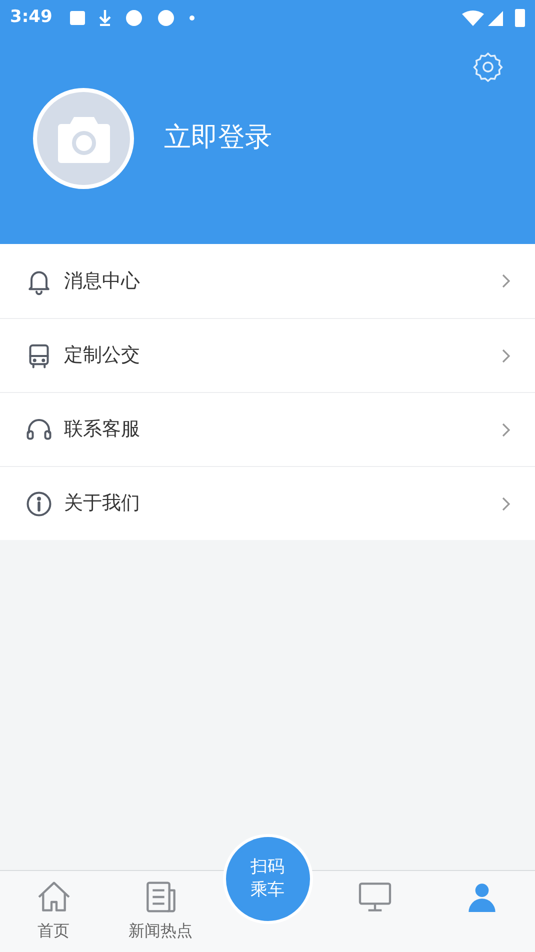 This screenshot has height=952, width=535. What do you see at coordinates (192, 18) in the screenshot?
I see `dot-icon` at bounding box center [192, 18].